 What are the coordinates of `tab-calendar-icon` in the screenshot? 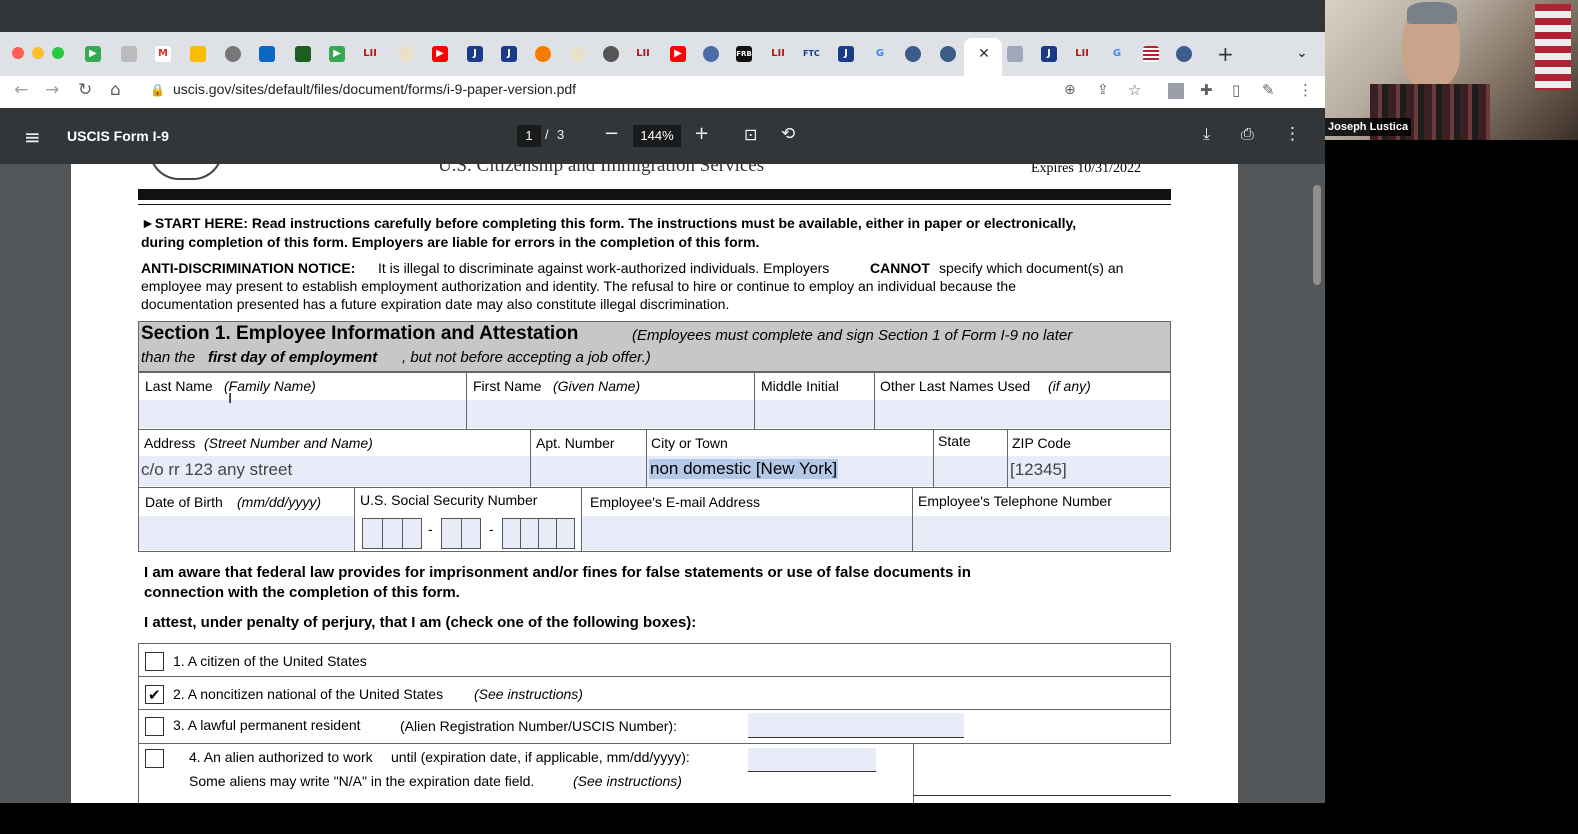 It's located at (198, 54).